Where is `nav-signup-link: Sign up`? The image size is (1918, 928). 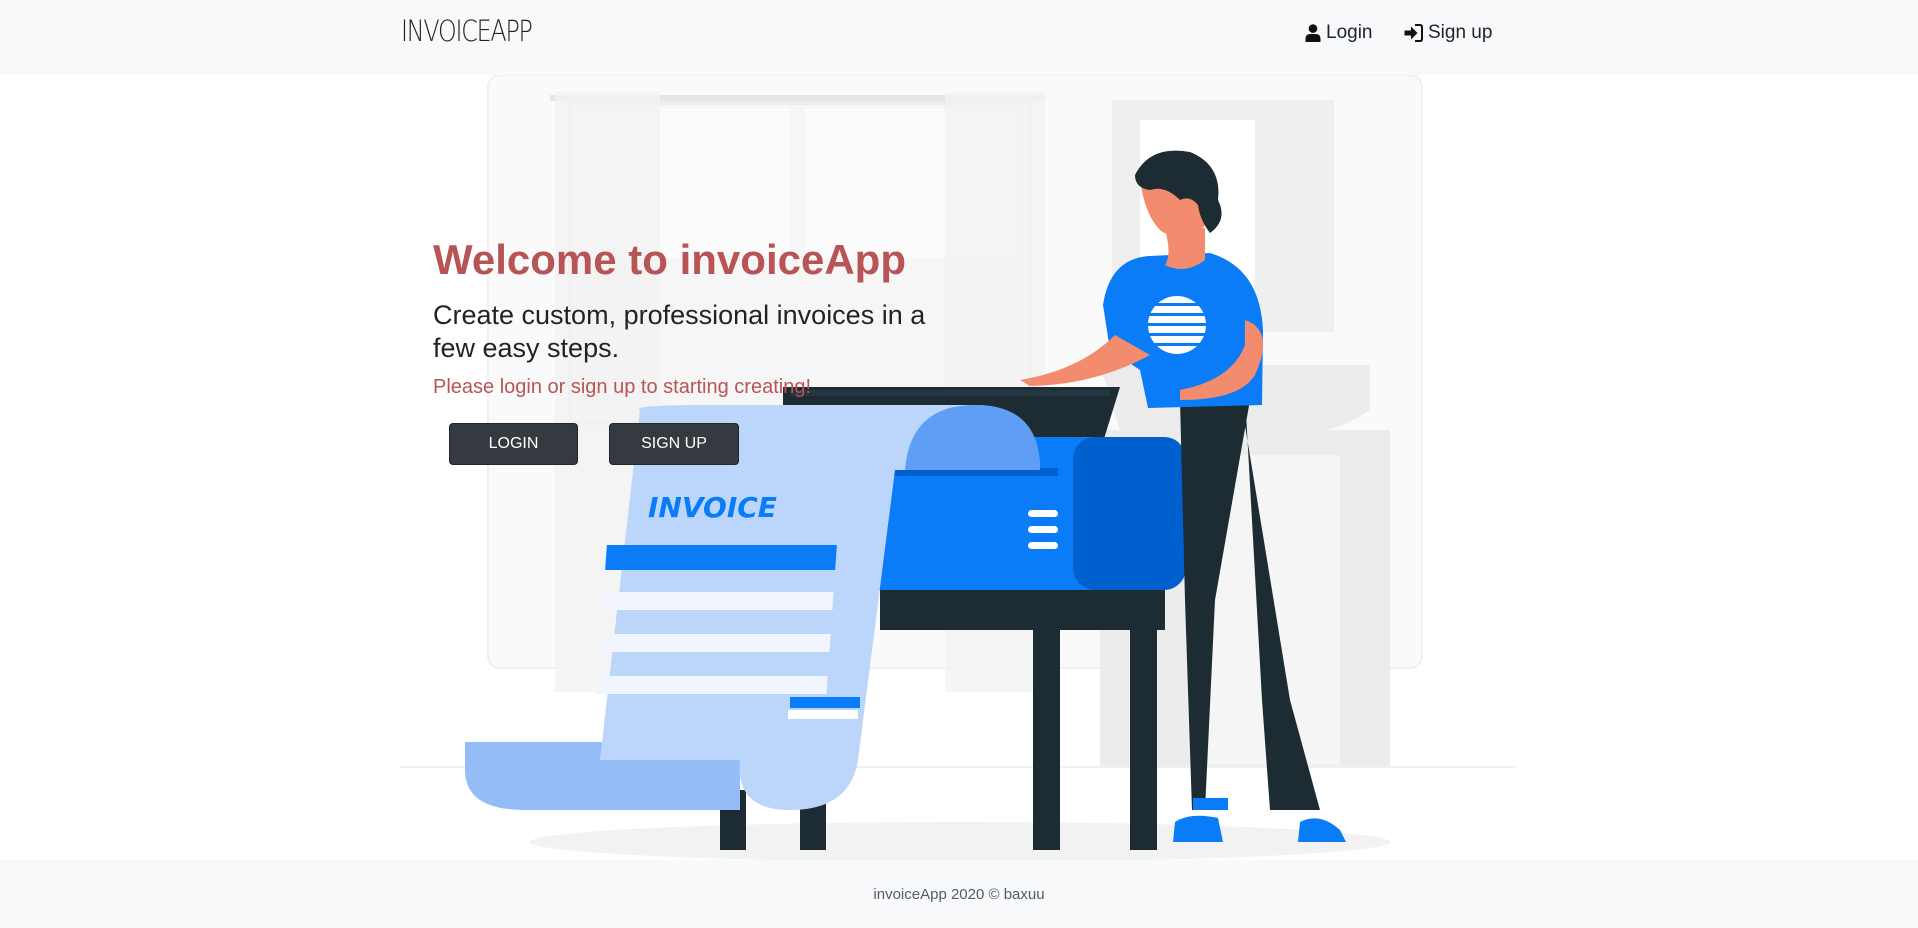 nav-signup-link: Sign up is located at coordinates (1448, 33).